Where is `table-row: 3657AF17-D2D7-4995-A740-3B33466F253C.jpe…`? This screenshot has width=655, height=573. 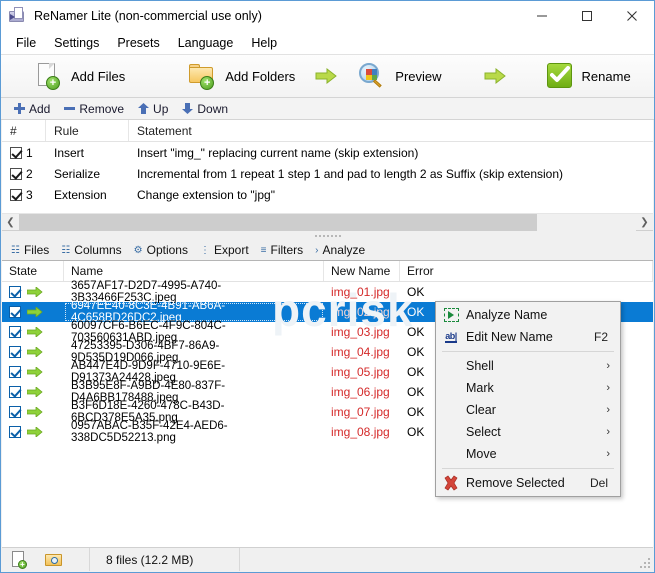 table-row: 3657AF17-D2D7-4995-A740-3B33466F253C.jpe… is located at coordinates (327, 292).